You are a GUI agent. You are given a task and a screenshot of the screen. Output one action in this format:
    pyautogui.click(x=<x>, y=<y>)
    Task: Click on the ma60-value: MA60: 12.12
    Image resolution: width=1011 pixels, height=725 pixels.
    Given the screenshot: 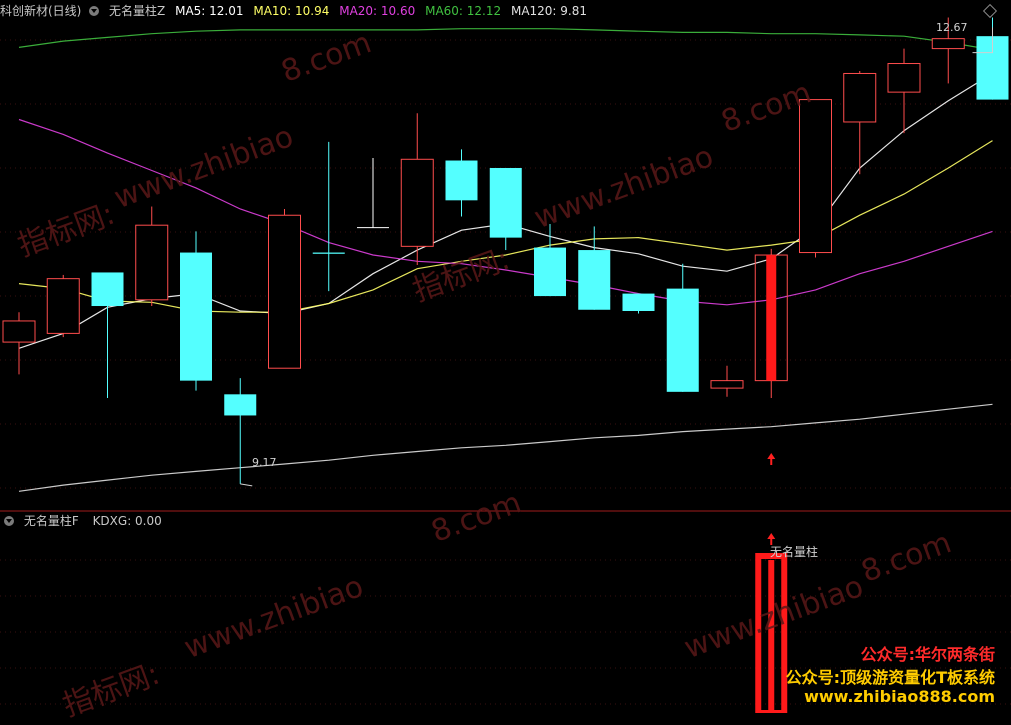 What is the action you would take?
    pyautogui.click(x=463, y=11)
    